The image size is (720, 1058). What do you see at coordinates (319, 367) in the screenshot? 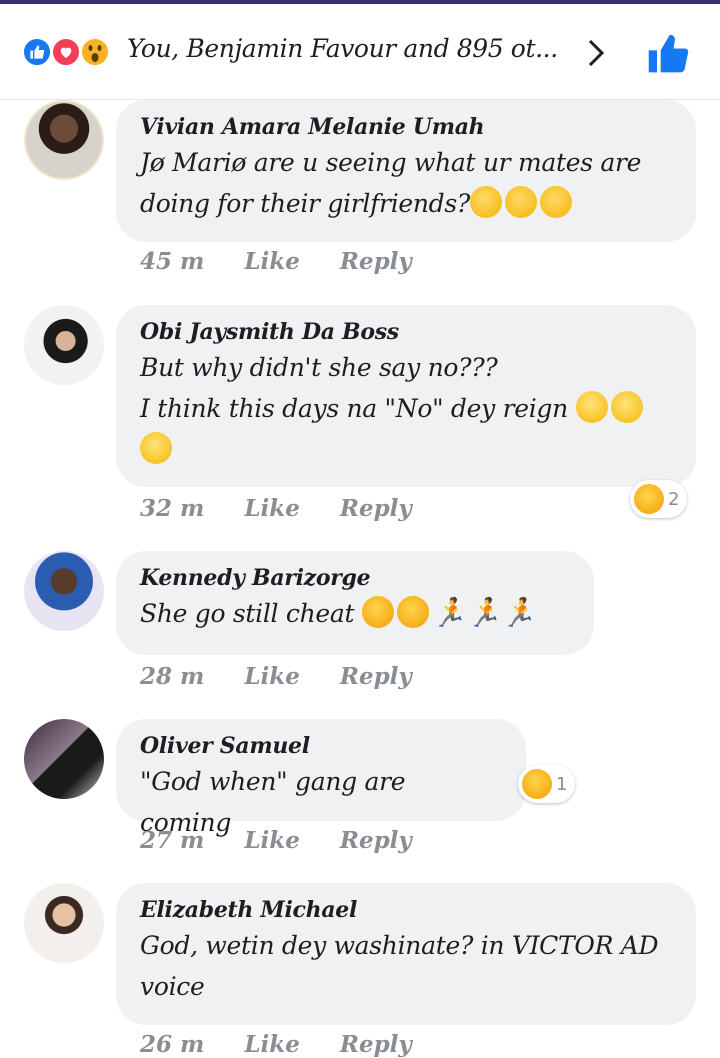
I see `comment-text: But why didn't she say no???` at bounding box center [319, 367].